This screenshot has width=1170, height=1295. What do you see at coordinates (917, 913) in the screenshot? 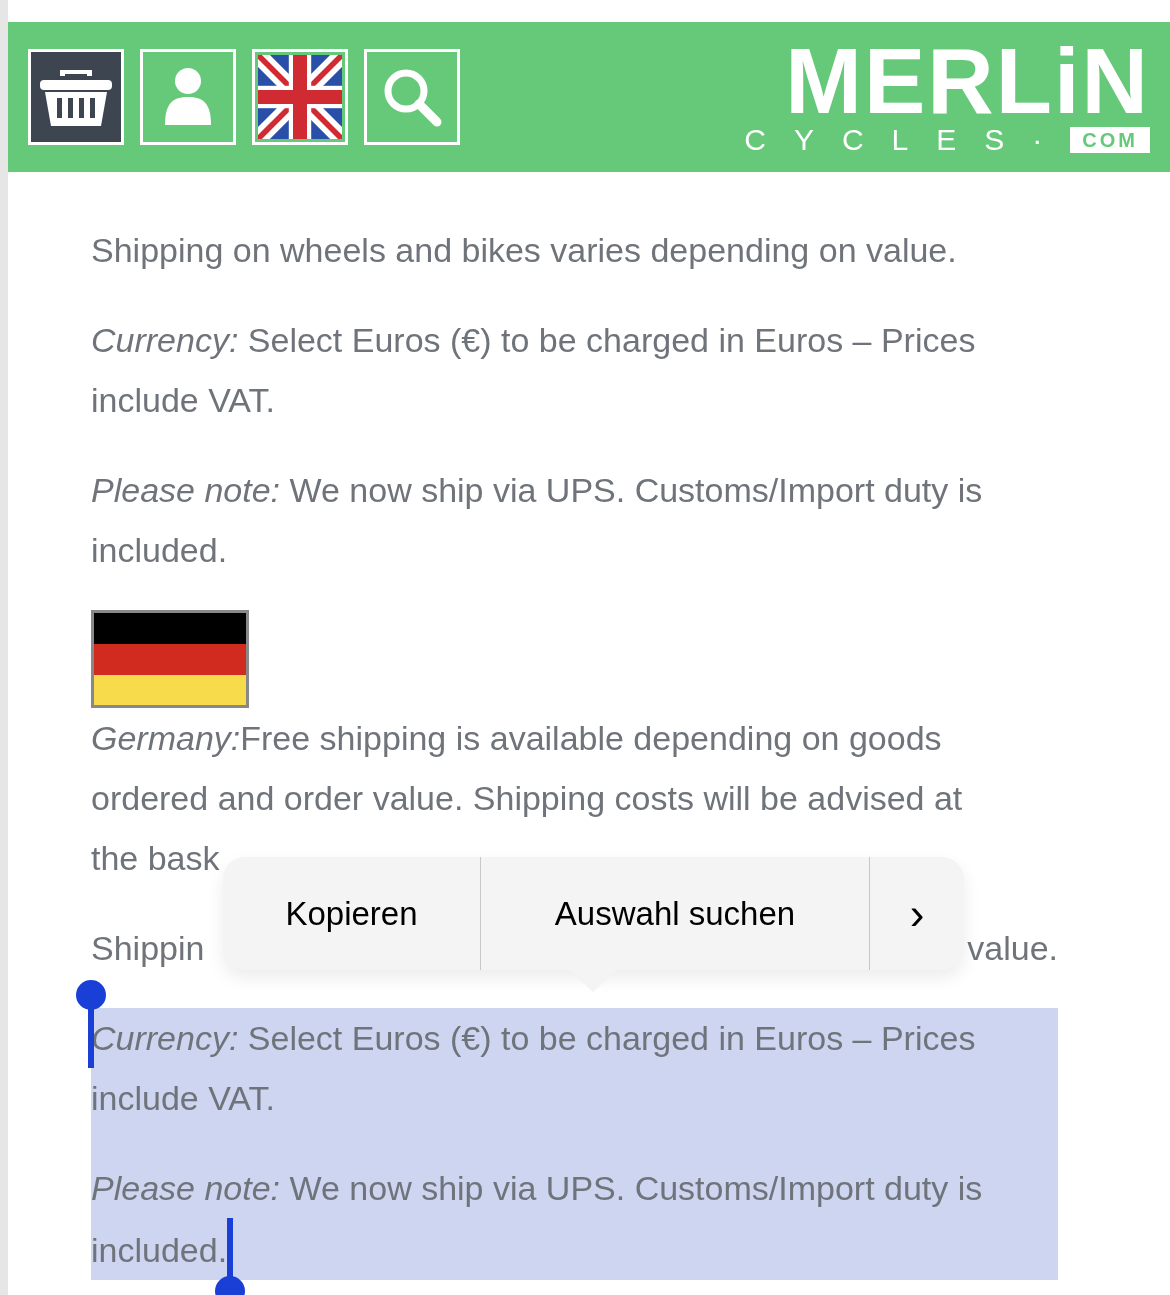
I see `more-button: ›` at bounding box center [917, 913].